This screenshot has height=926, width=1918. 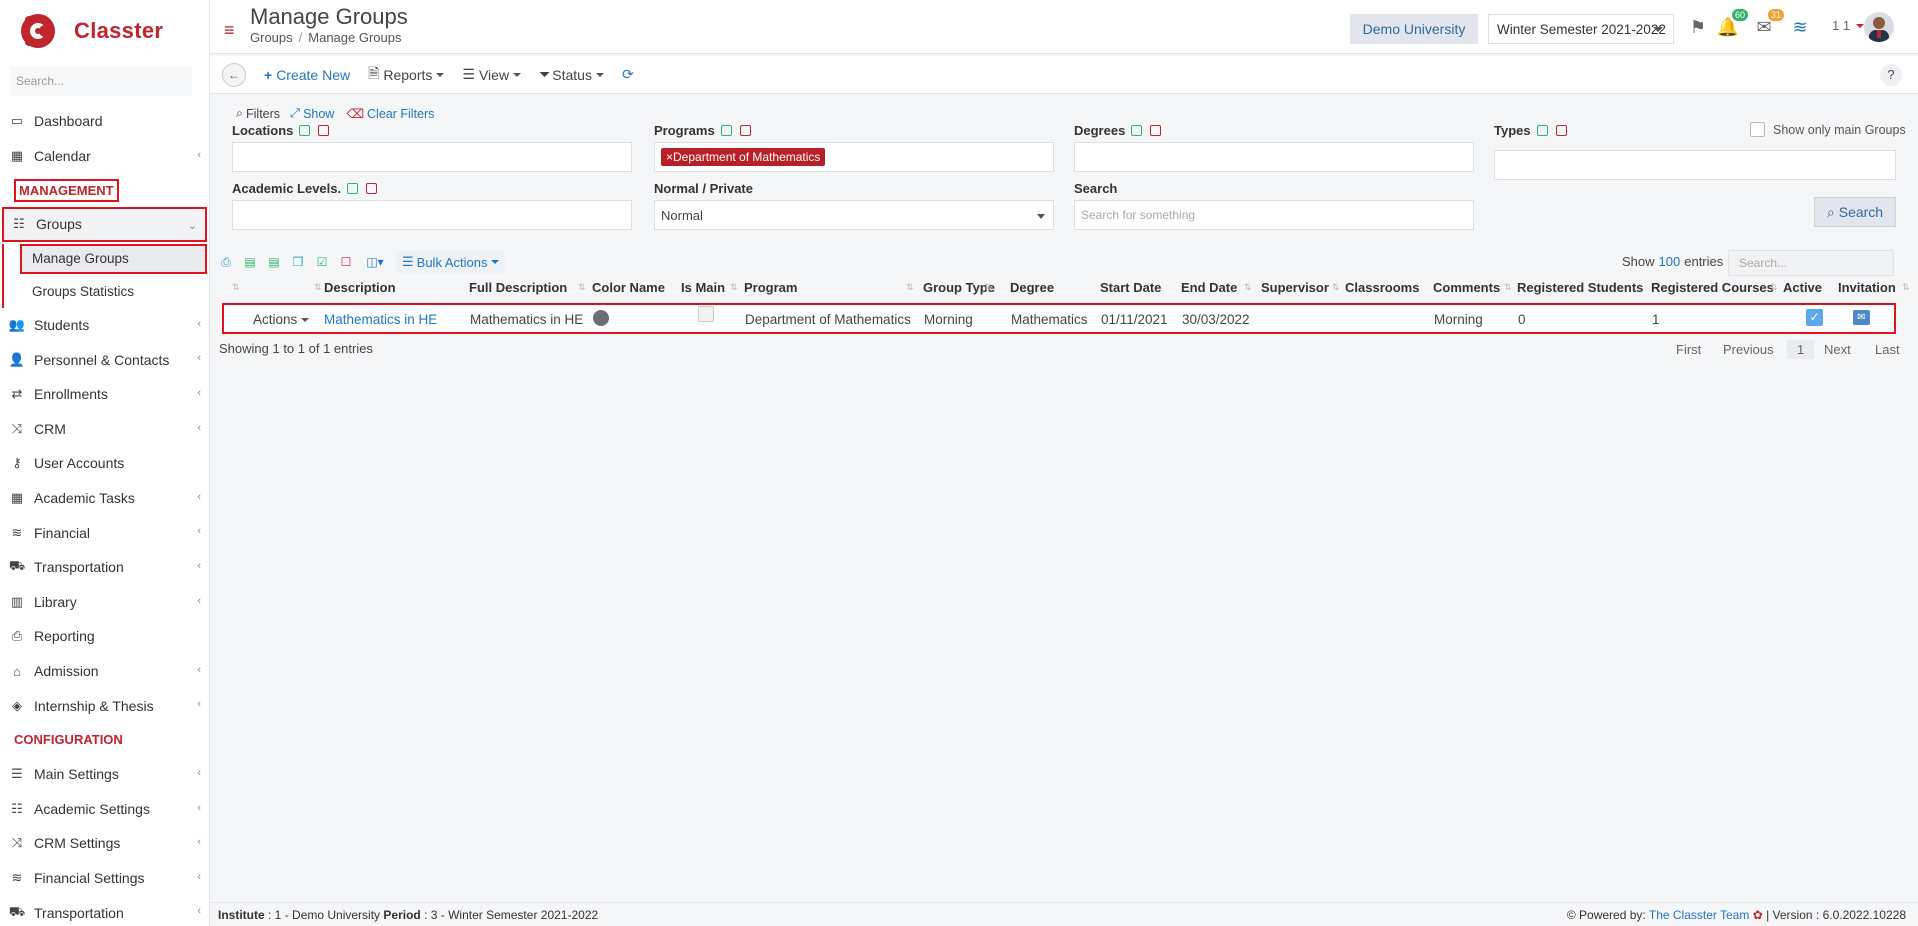 What do you see at coordinates (104, 602) in the screenshot?
I see `sidebar-item-library: ▥ Library ‹` at bounding box center [104, 602].